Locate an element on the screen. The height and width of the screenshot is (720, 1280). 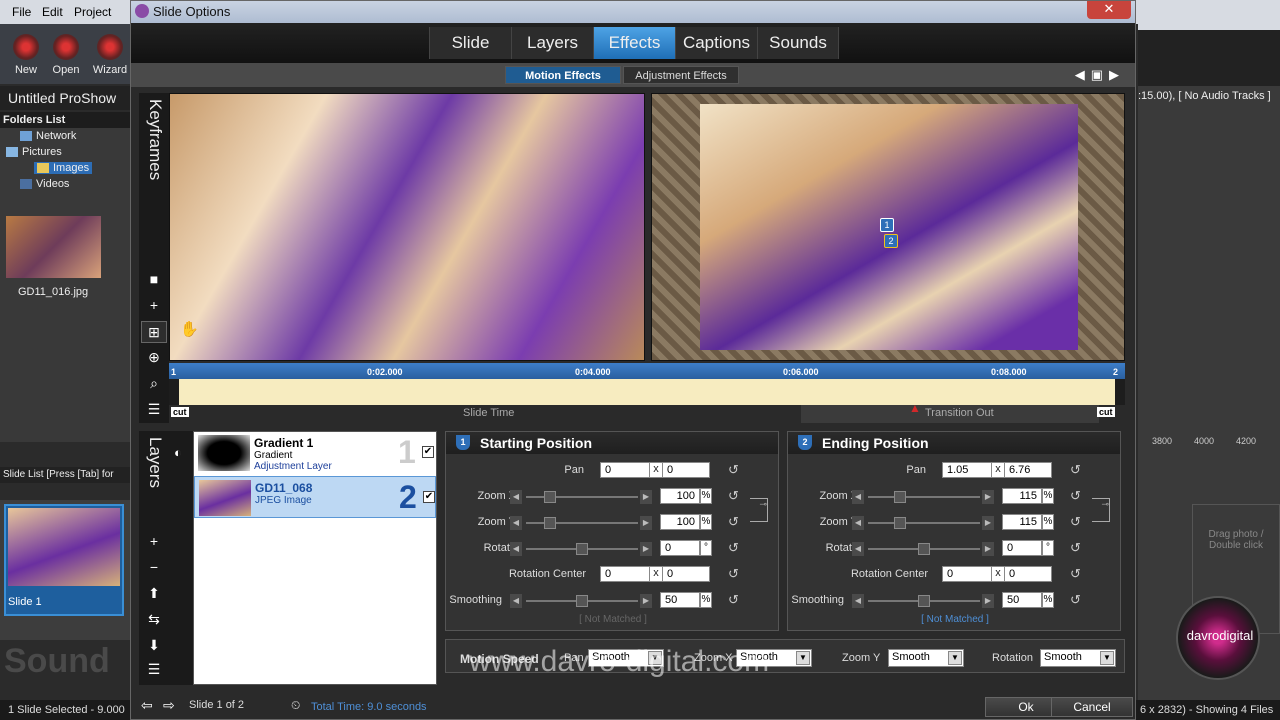
keyframe-options-icon: ⊞ is located at coordinates (154, 332).